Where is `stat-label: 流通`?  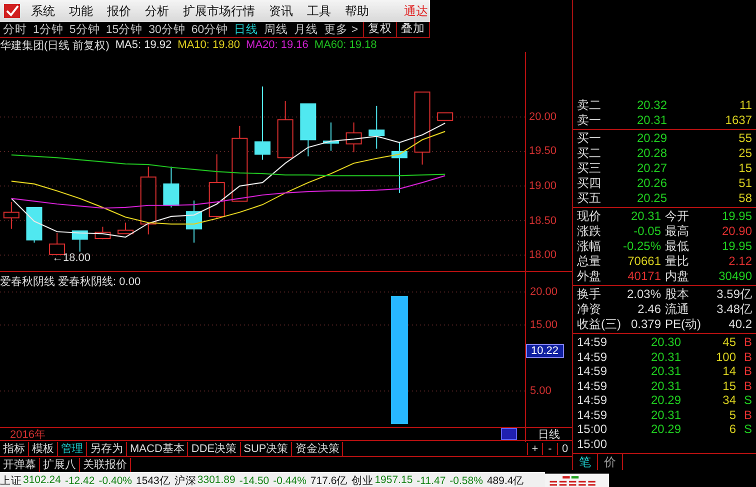
stat-label: 流通 is located at coordinates (677, 309).